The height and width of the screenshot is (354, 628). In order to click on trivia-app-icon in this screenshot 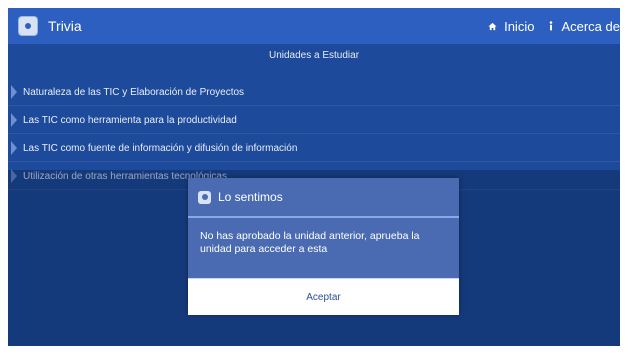, I will do `click(28, 26)`.